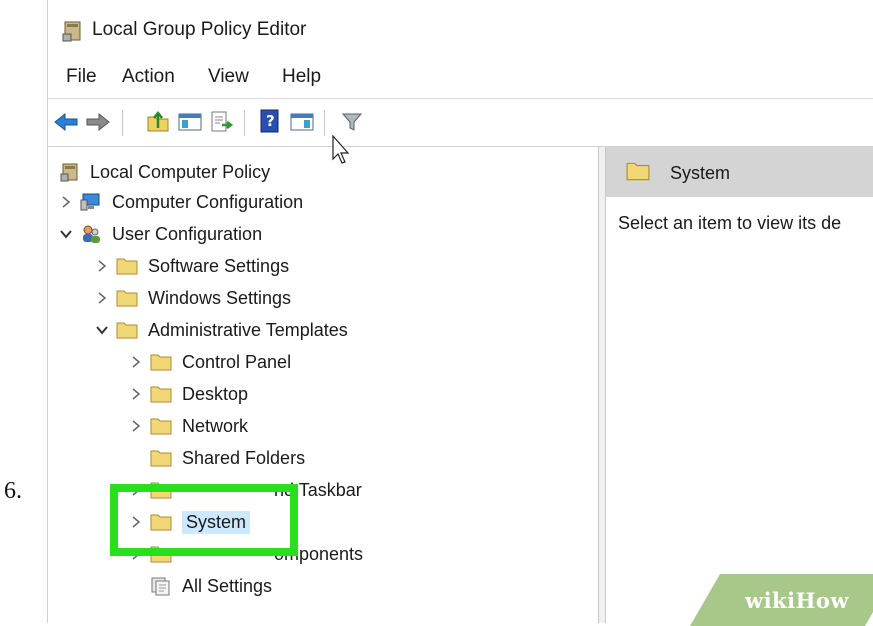 The height and width of the screenshot is (626, 873). I want to click on tree-item-computer-configuration: Computer Configuration, so click(180, 202).